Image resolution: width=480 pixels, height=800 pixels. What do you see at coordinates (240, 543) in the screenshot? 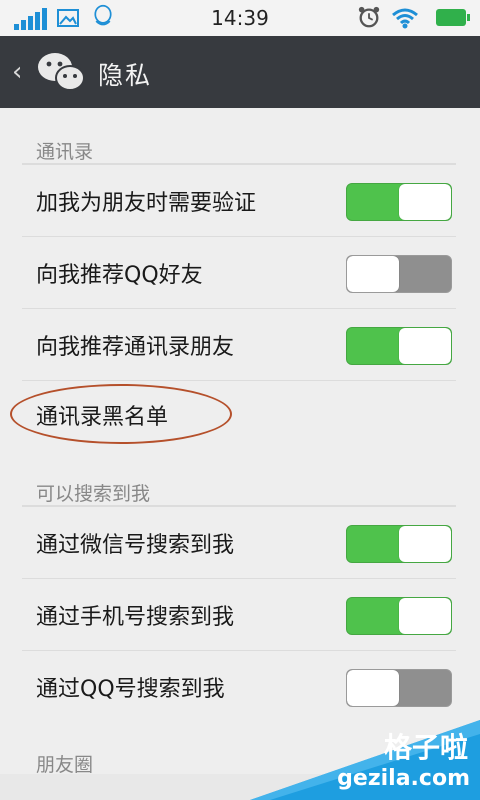
I see `setting-search-by-wechat-id: 通过微信号搜索到我` at bounding box center [240, 543].